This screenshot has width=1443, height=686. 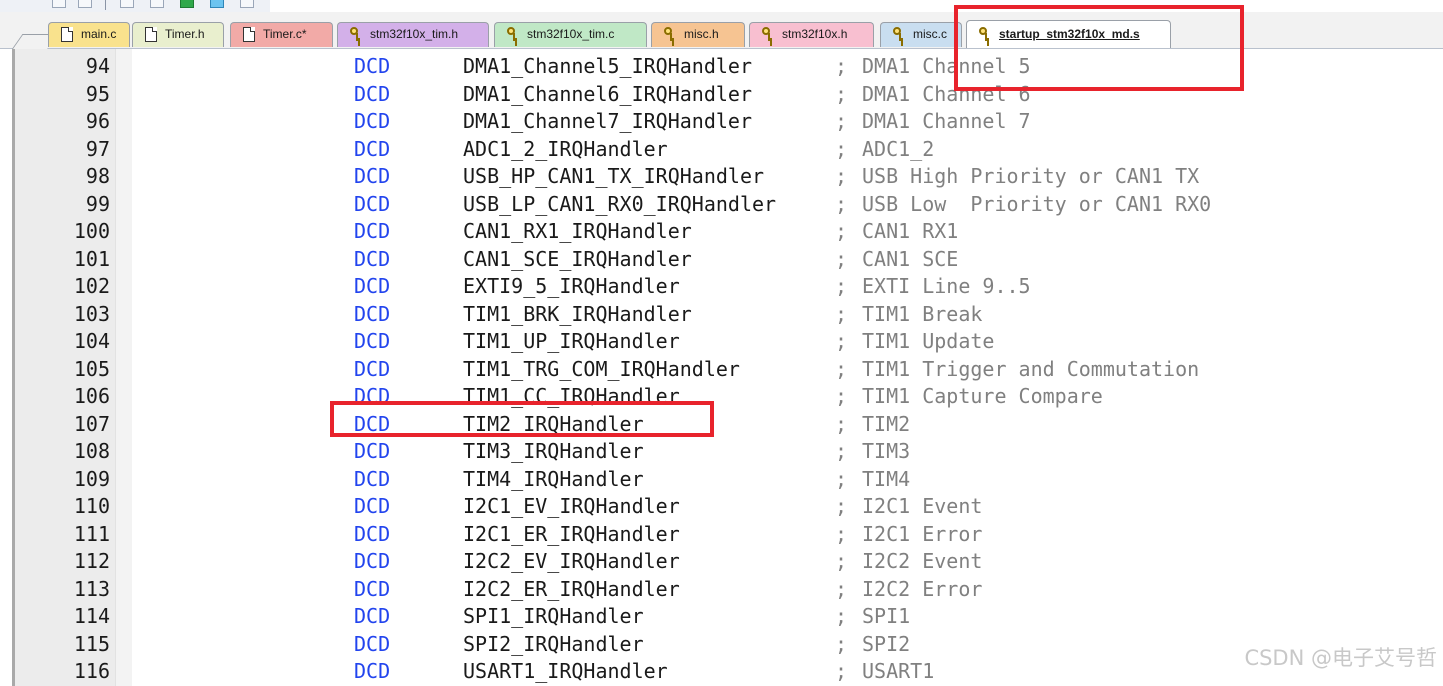 I want to click on tab-label: misc.c, so click(x=930, y=34).